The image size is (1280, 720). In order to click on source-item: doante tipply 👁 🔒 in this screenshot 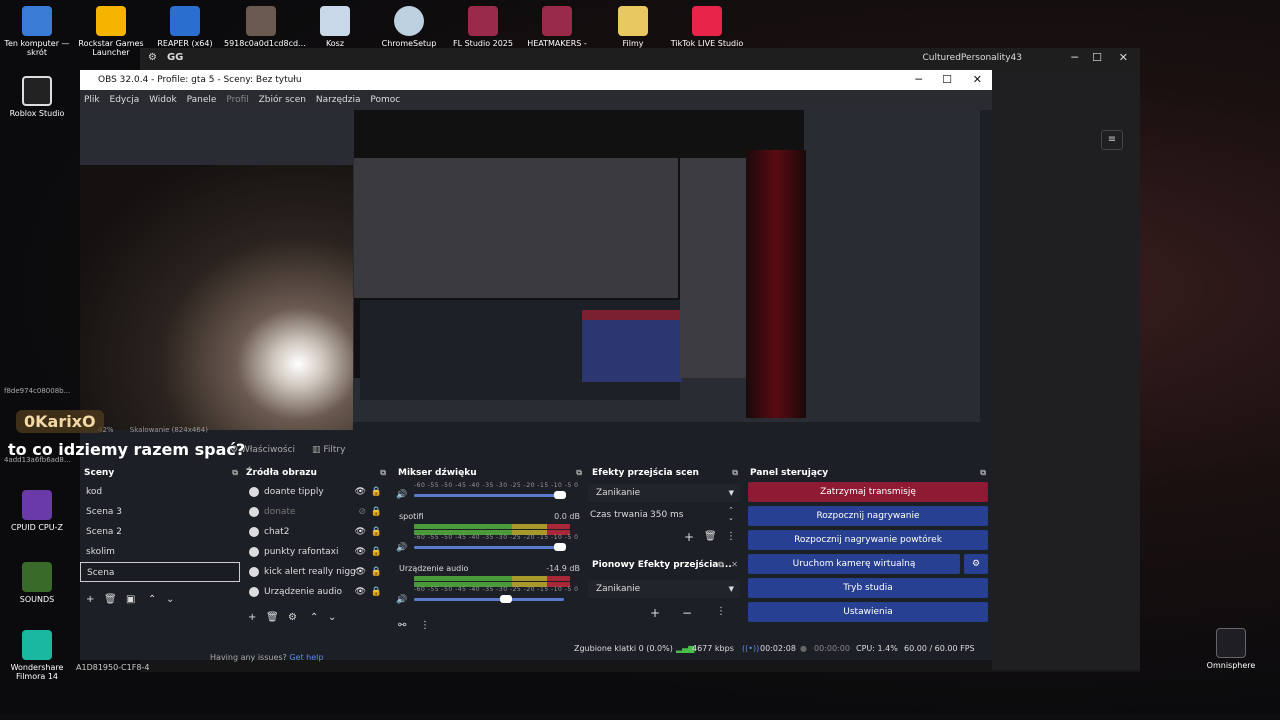, I will do `click(317, 492)`.